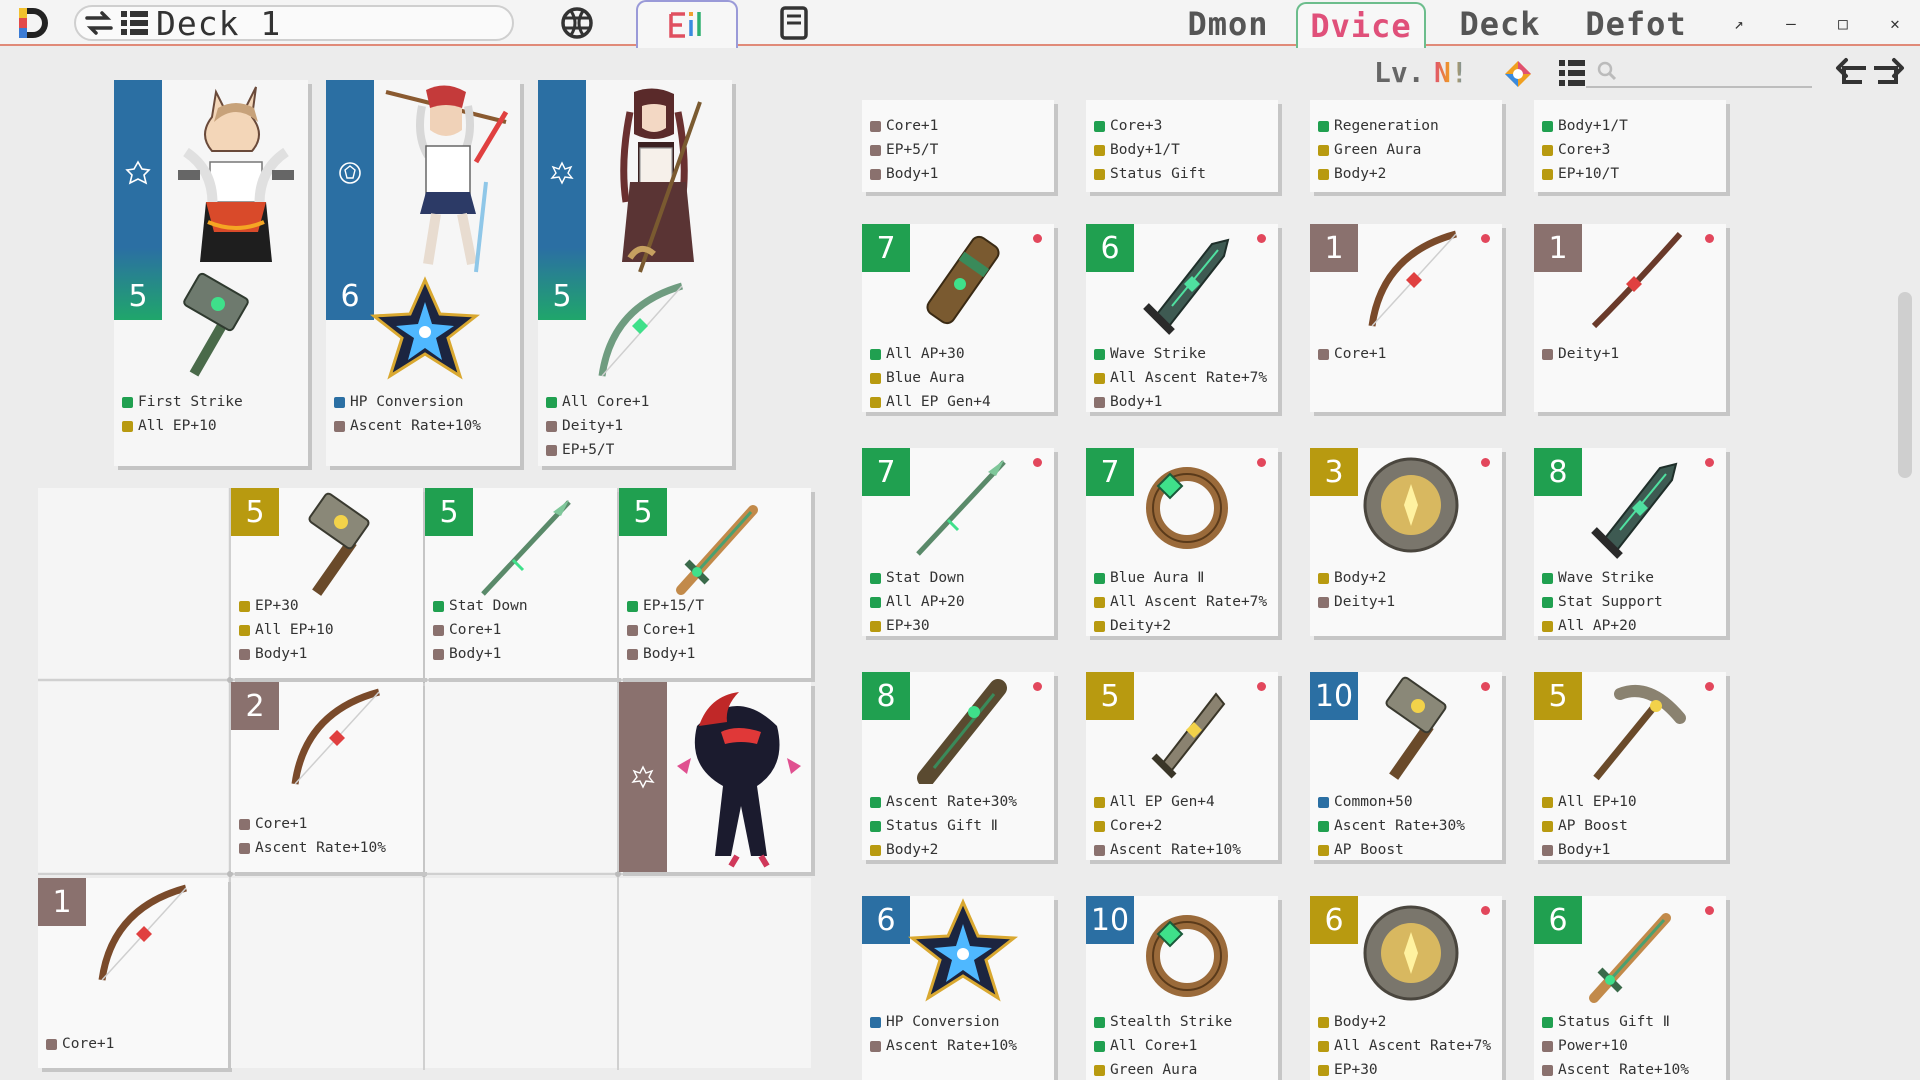 Image resolution: width=1920 pixels, height=1080 pixels. Describe the element at coordinates (138, 296) in the screenshot. I see `character-level: 5` at that location.